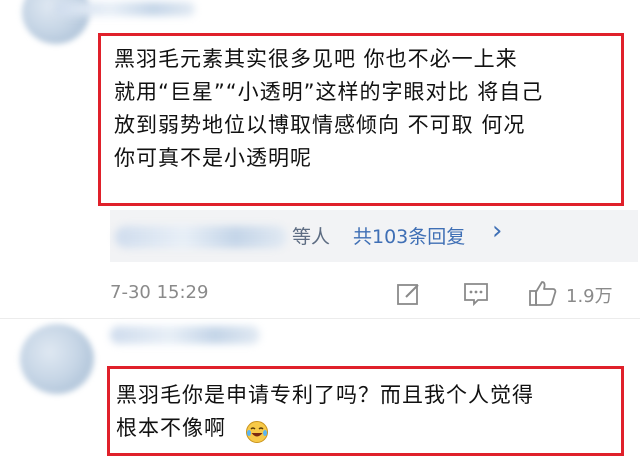 This screenshot has height=462, width=640. Describe the element at coordinates (409, 294) in the screenshot. I see `edit-icon` at that location.